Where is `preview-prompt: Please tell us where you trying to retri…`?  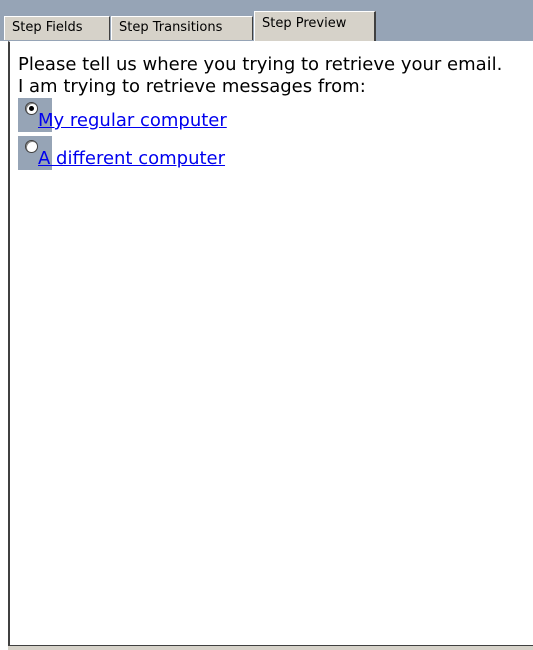
preview-prompt: Please tell us where you trying to retri… is located at coordinates (260, 64).